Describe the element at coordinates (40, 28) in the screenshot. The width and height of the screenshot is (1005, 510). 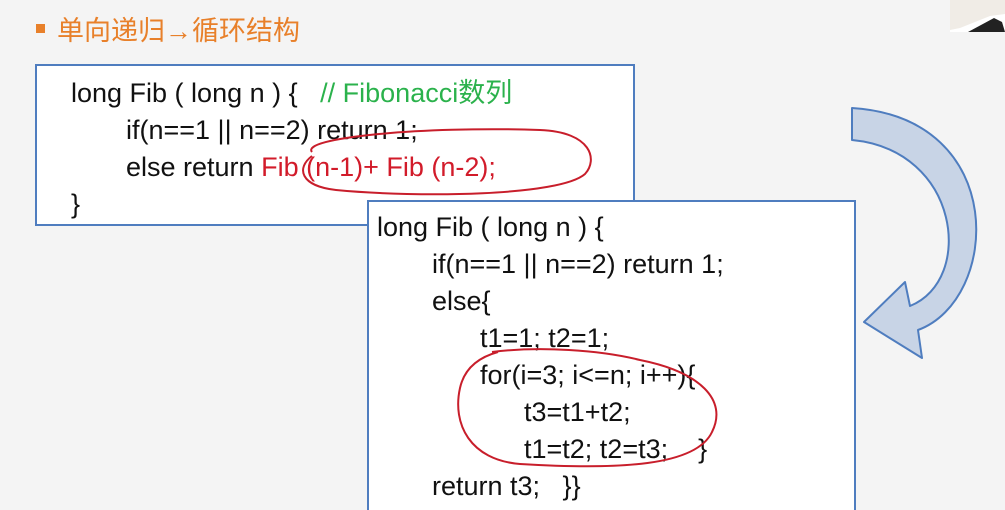
I see `bullet-square-icon` at that location.